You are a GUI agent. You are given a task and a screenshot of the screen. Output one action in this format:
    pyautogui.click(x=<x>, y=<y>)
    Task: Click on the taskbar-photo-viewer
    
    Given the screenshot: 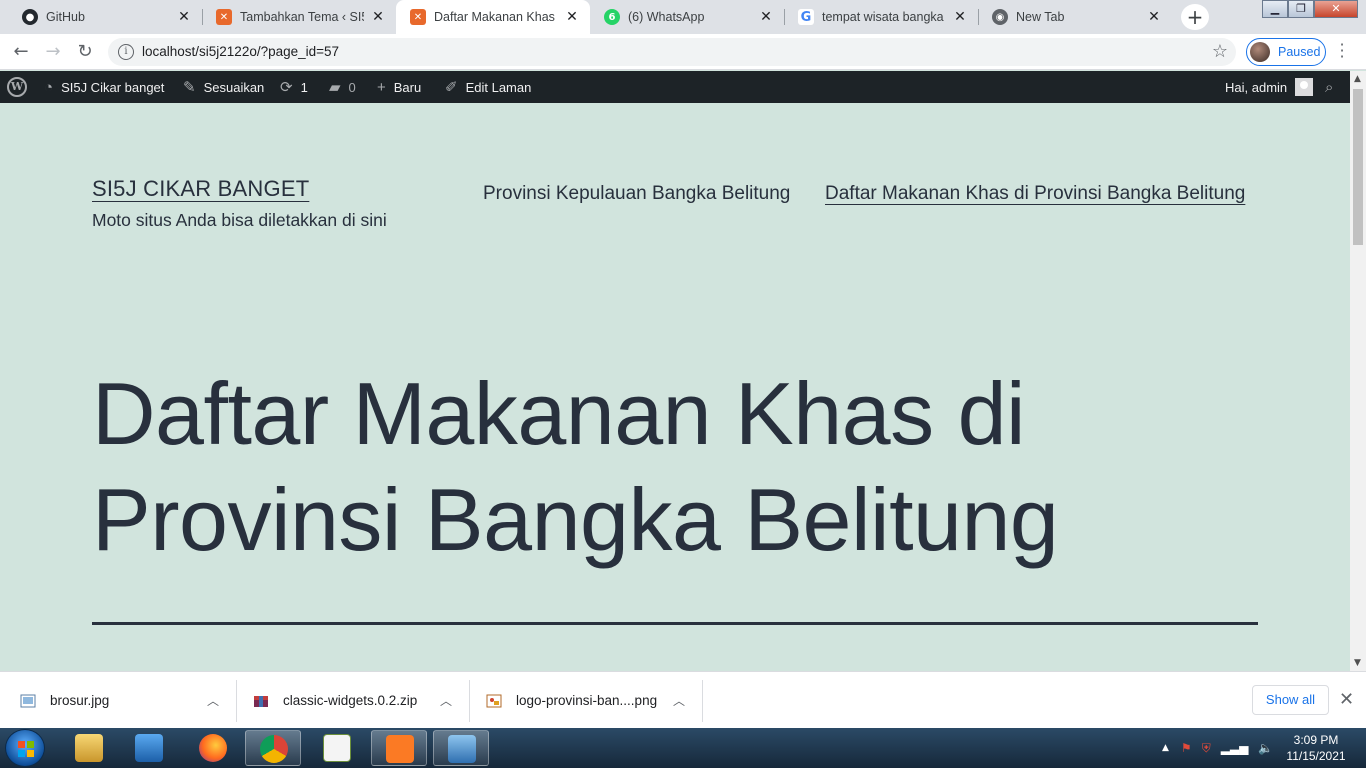 What is the action you would take?
    pyautogui.click(x=461, y=748)
    